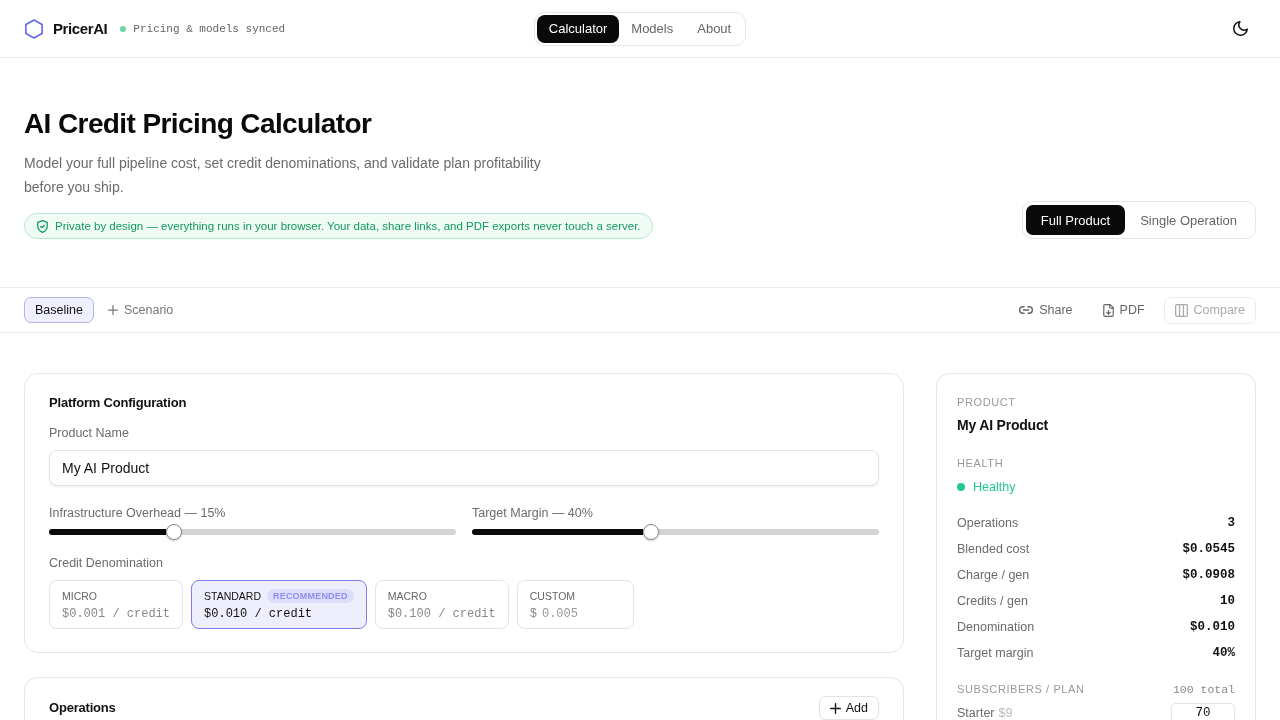 The height and width of the screenshot is (720, 1280). I want to click on page-description: Model your full pipeline cost, set credit denominations, and validate plan profitability before you ship., so click(283, 175).